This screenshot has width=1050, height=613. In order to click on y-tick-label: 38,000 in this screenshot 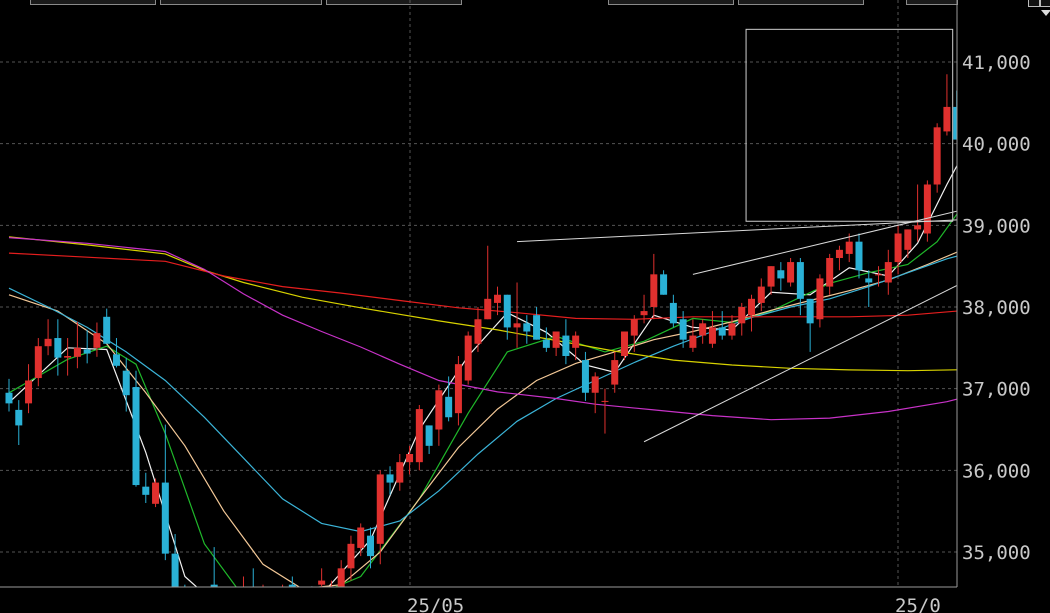, I will do `click(996, 308)`.